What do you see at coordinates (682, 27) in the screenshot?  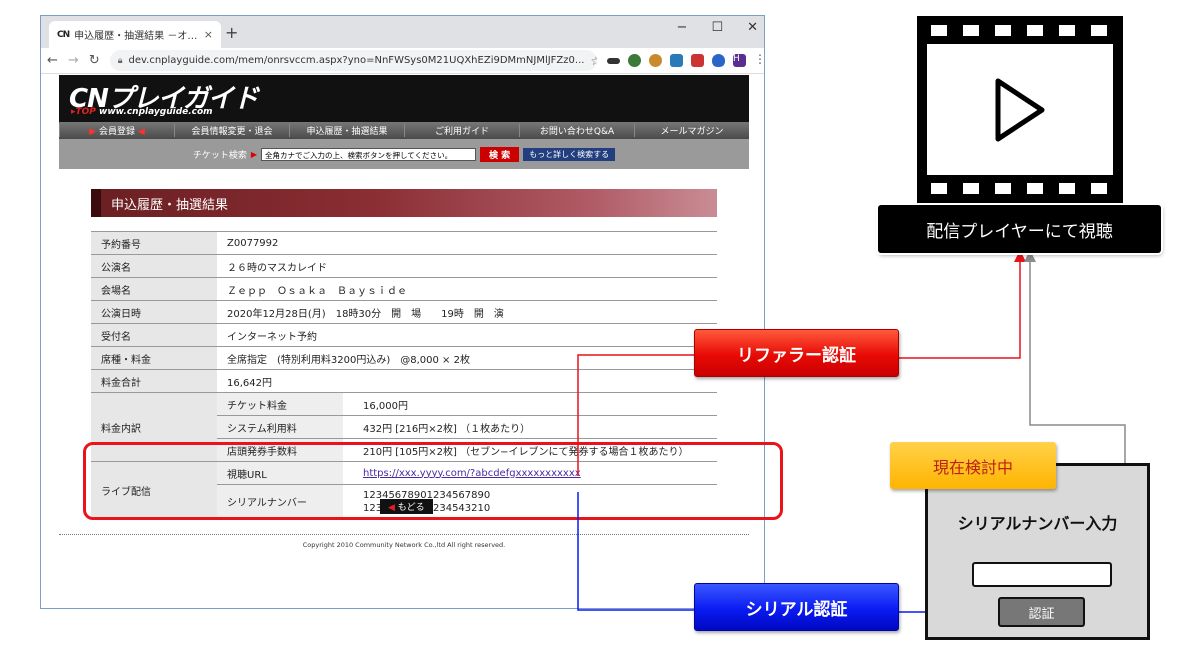 I see `minimize-icon: −` at bounding box center [682, 27].